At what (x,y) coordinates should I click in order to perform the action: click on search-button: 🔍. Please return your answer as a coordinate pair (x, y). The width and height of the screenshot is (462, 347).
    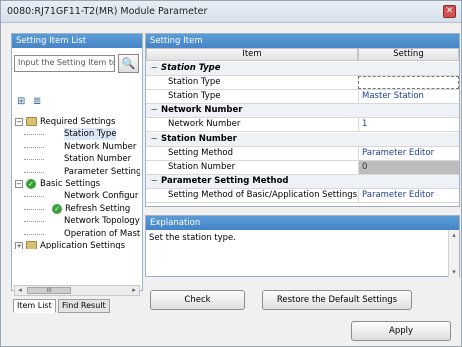
    Looking at the image, I should click on (128, 63).